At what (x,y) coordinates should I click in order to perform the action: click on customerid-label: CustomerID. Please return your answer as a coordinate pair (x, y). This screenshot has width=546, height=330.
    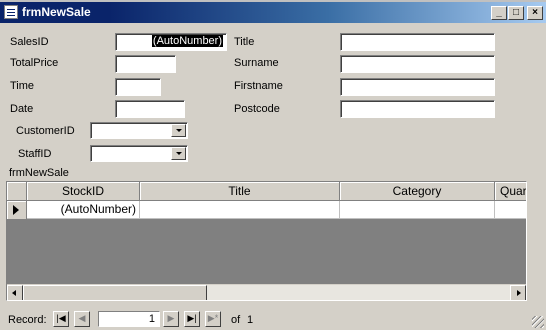
    Looking at the image, I should click on (45, 131).